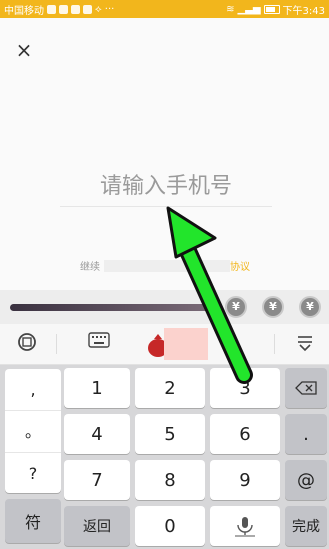 The width and height of the screenshot is (329, 549). I want to click on green-arrow-annotation, so click(209, 295).